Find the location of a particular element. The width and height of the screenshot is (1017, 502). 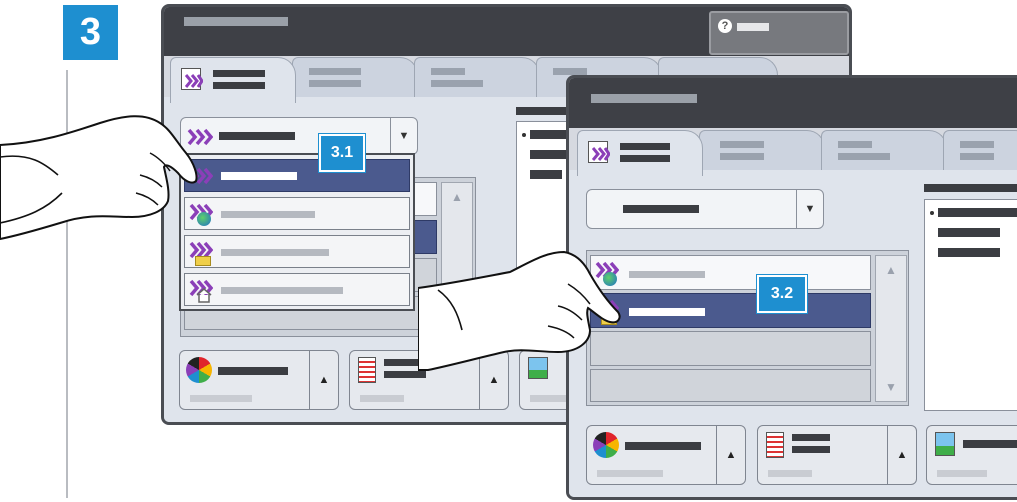

list-row-selected is located at coordinates (730, 310).